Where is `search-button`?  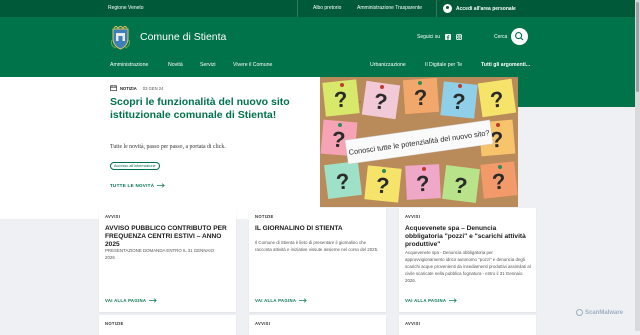 search-button is located at coordinates (519, 36).